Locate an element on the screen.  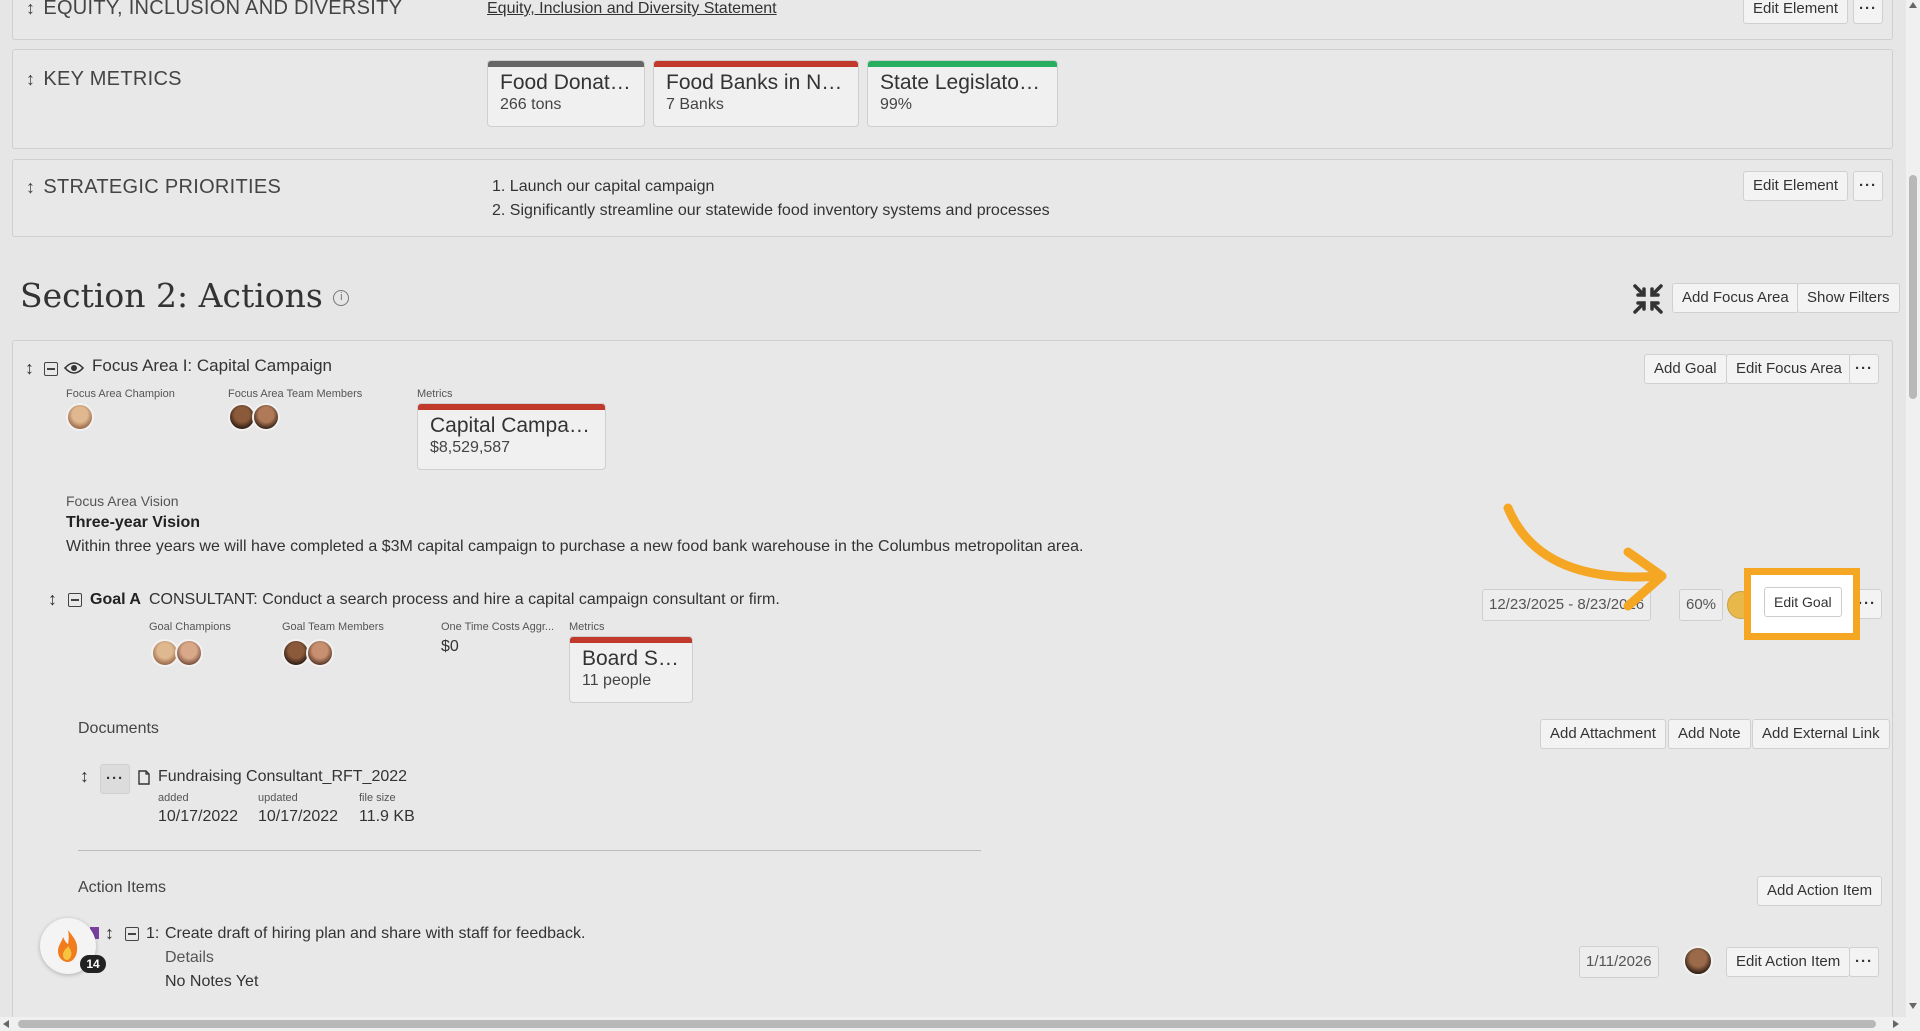
equity-label: ↕ EQUITY, INCLUSION AND DIVERSITY is located at coordinates (214, 9).